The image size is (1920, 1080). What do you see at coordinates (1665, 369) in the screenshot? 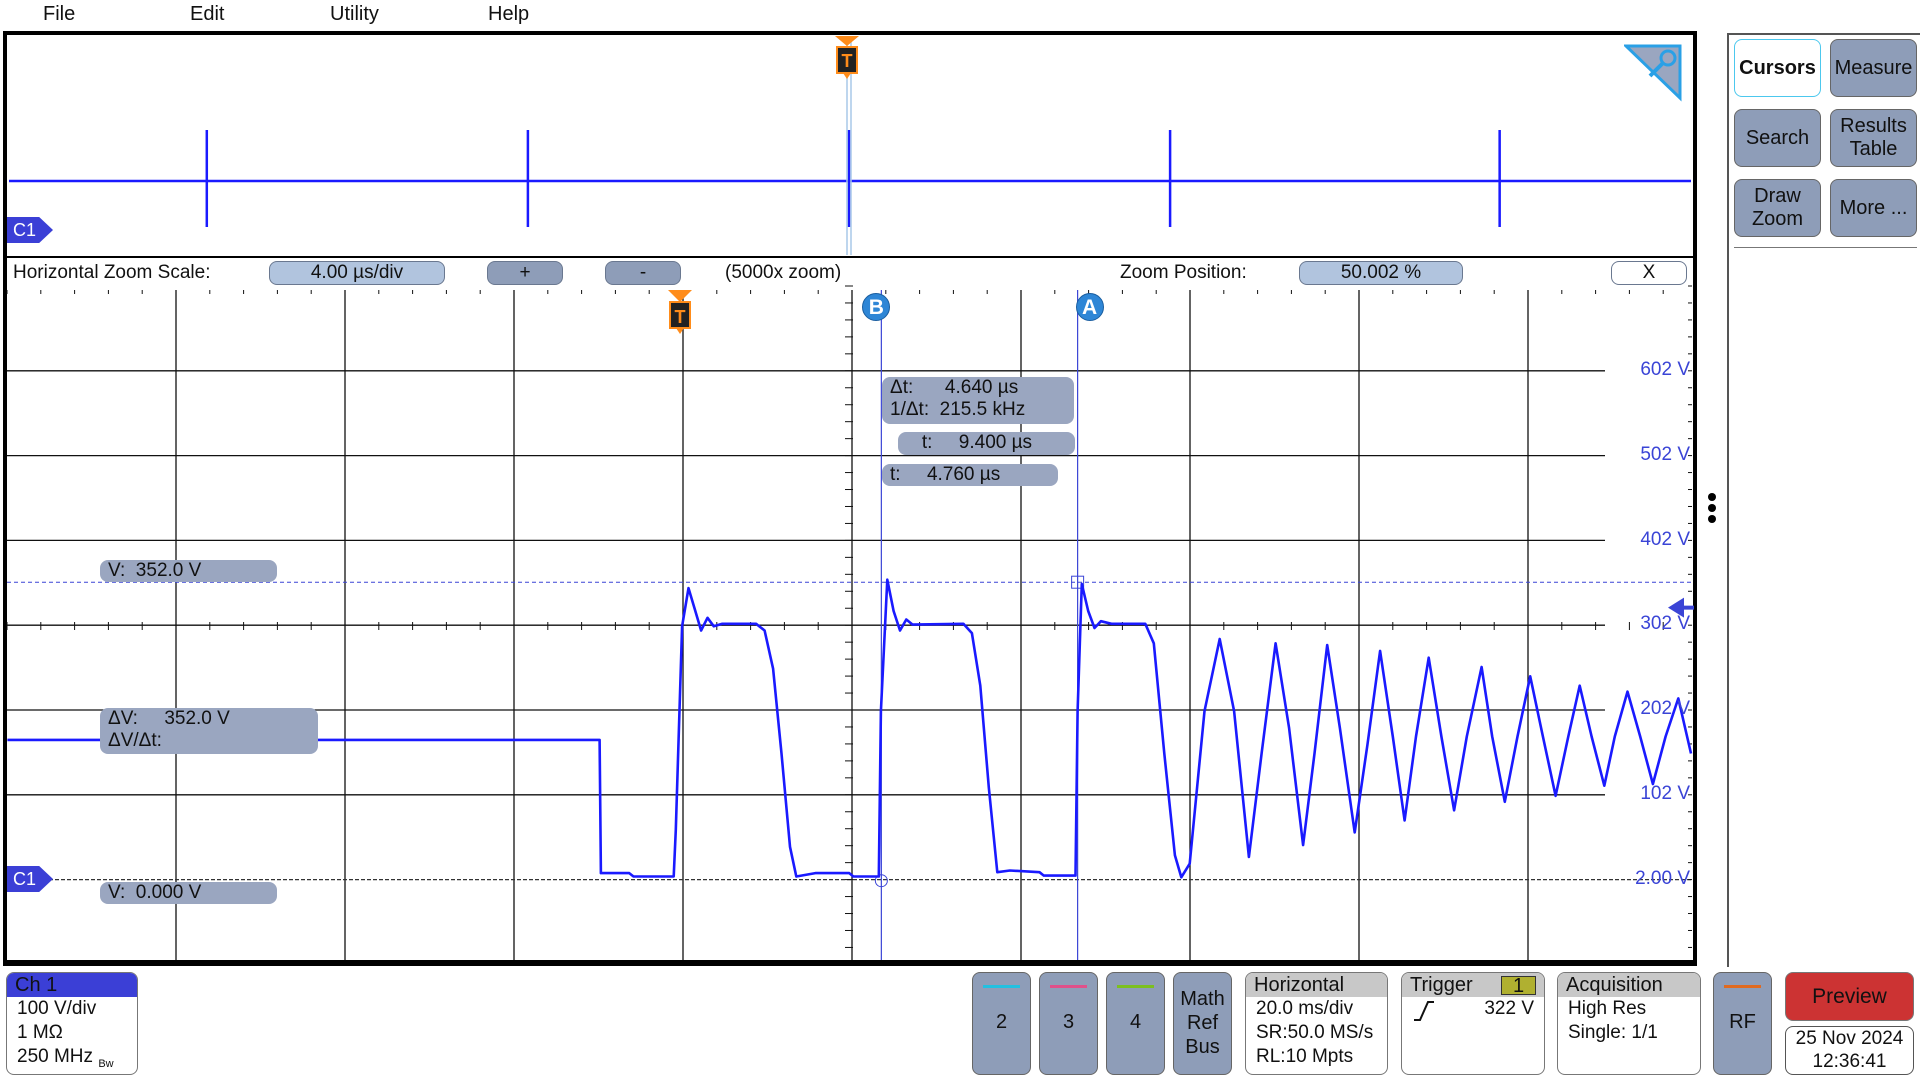
I see `y-axis-label: 602 V` at bounding box center [1665, 369].